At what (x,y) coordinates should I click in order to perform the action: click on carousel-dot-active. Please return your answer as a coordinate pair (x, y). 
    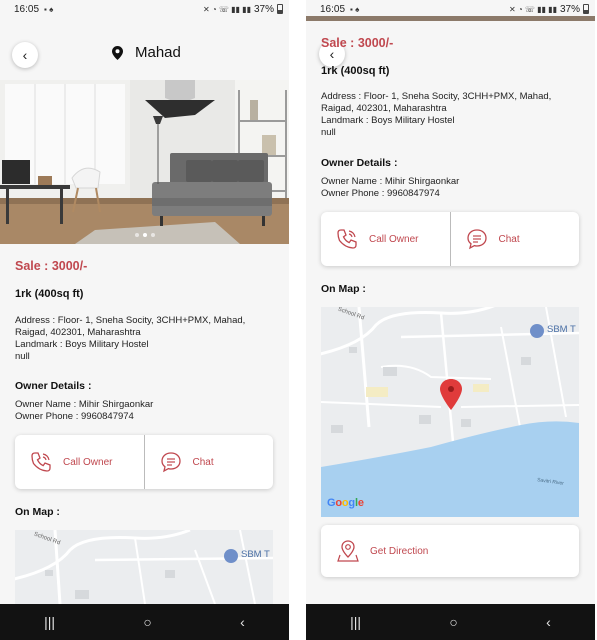
    Looking at the image, I should click on (144, 235).